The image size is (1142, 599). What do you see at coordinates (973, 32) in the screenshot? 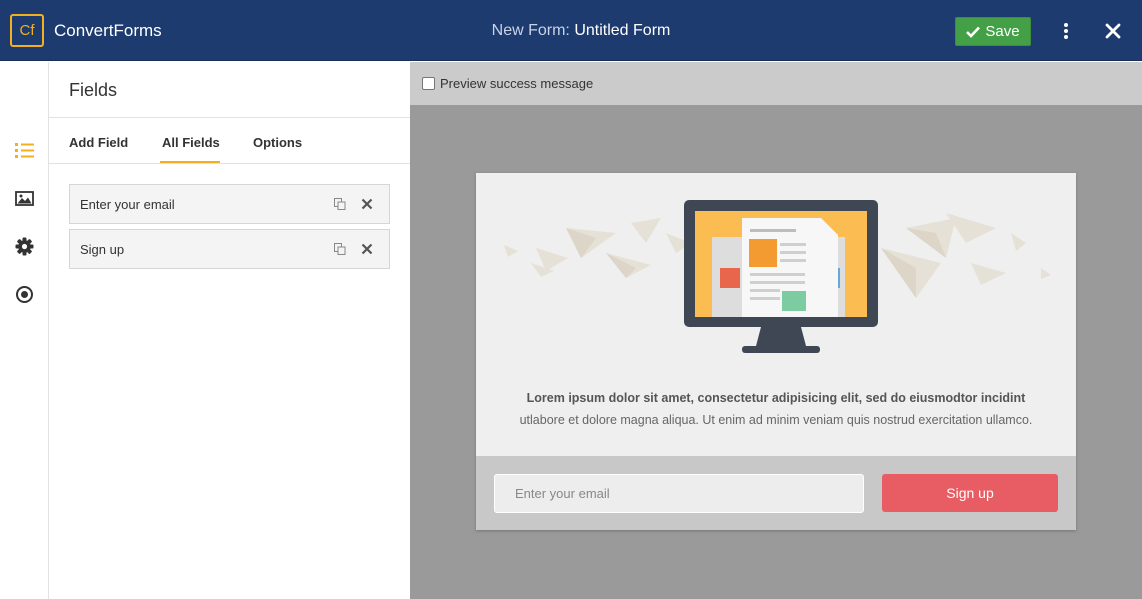
I see `check-icon` at bounding box center [973, 32].